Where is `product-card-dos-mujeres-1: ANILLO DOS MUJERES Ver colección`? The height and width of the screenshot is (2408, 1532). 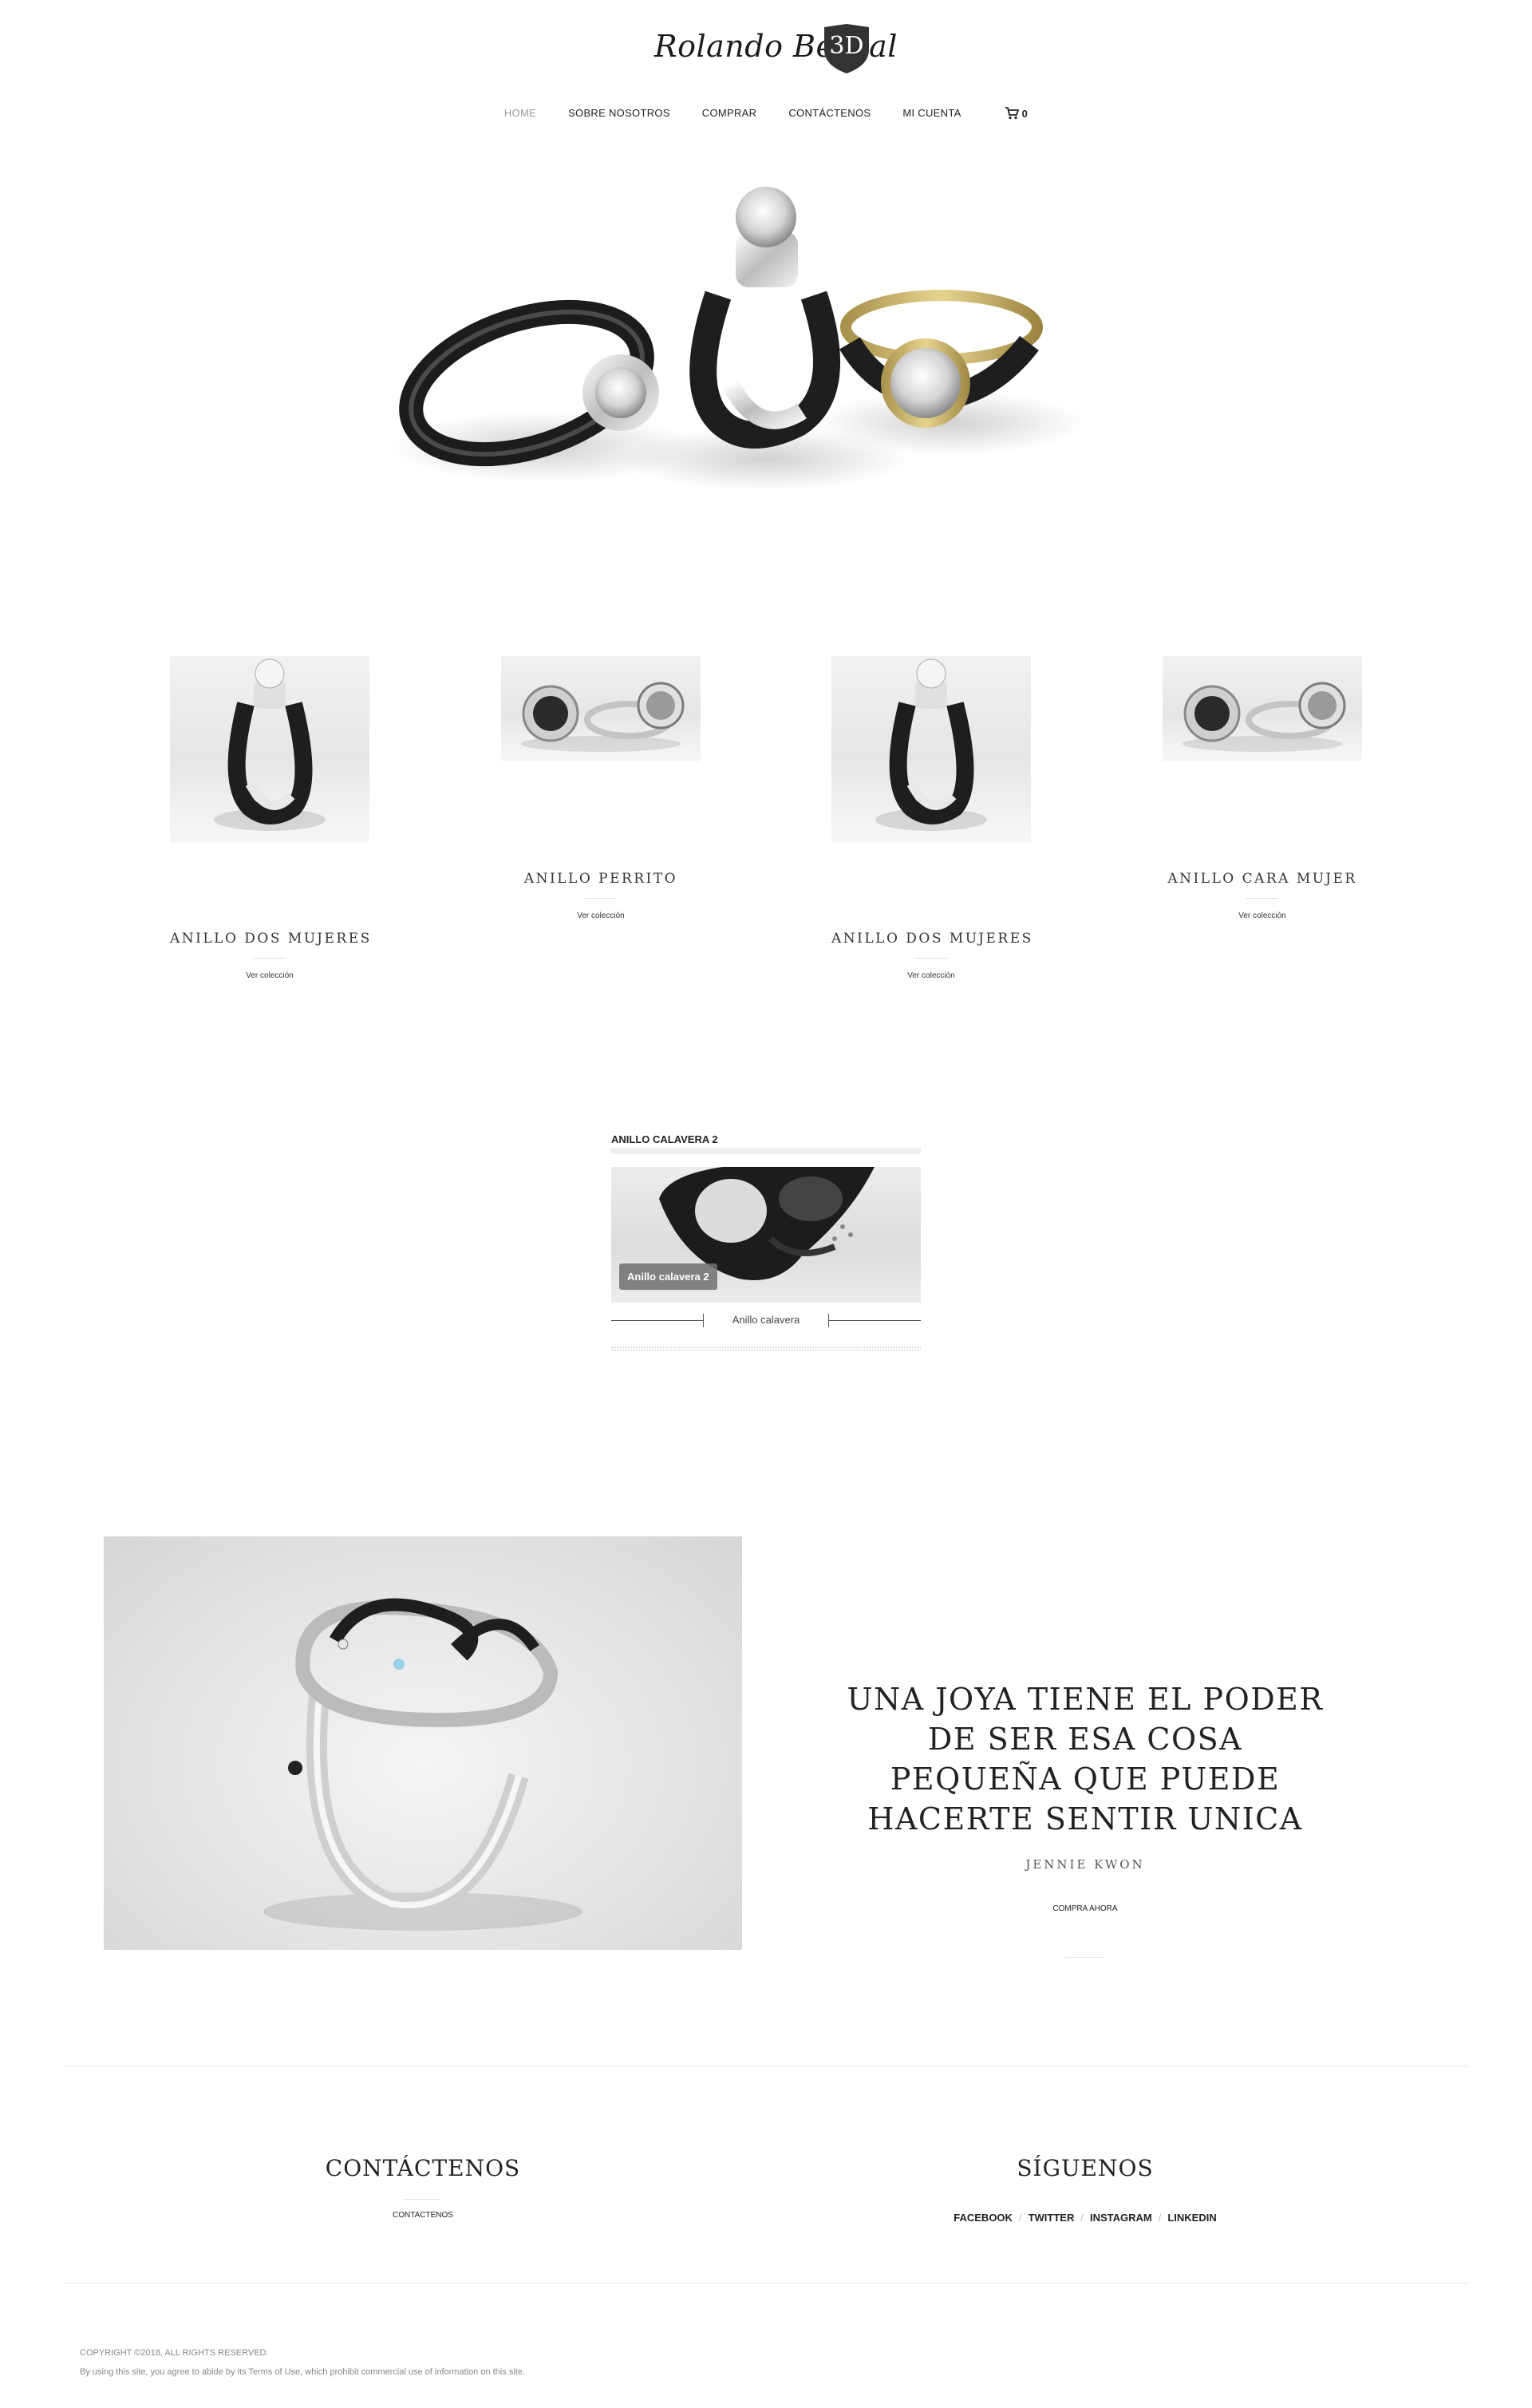
product-card-dos-mujeres-1: ANILLO DOS MUJERES Ver colección is located at coordinates (269, 818).